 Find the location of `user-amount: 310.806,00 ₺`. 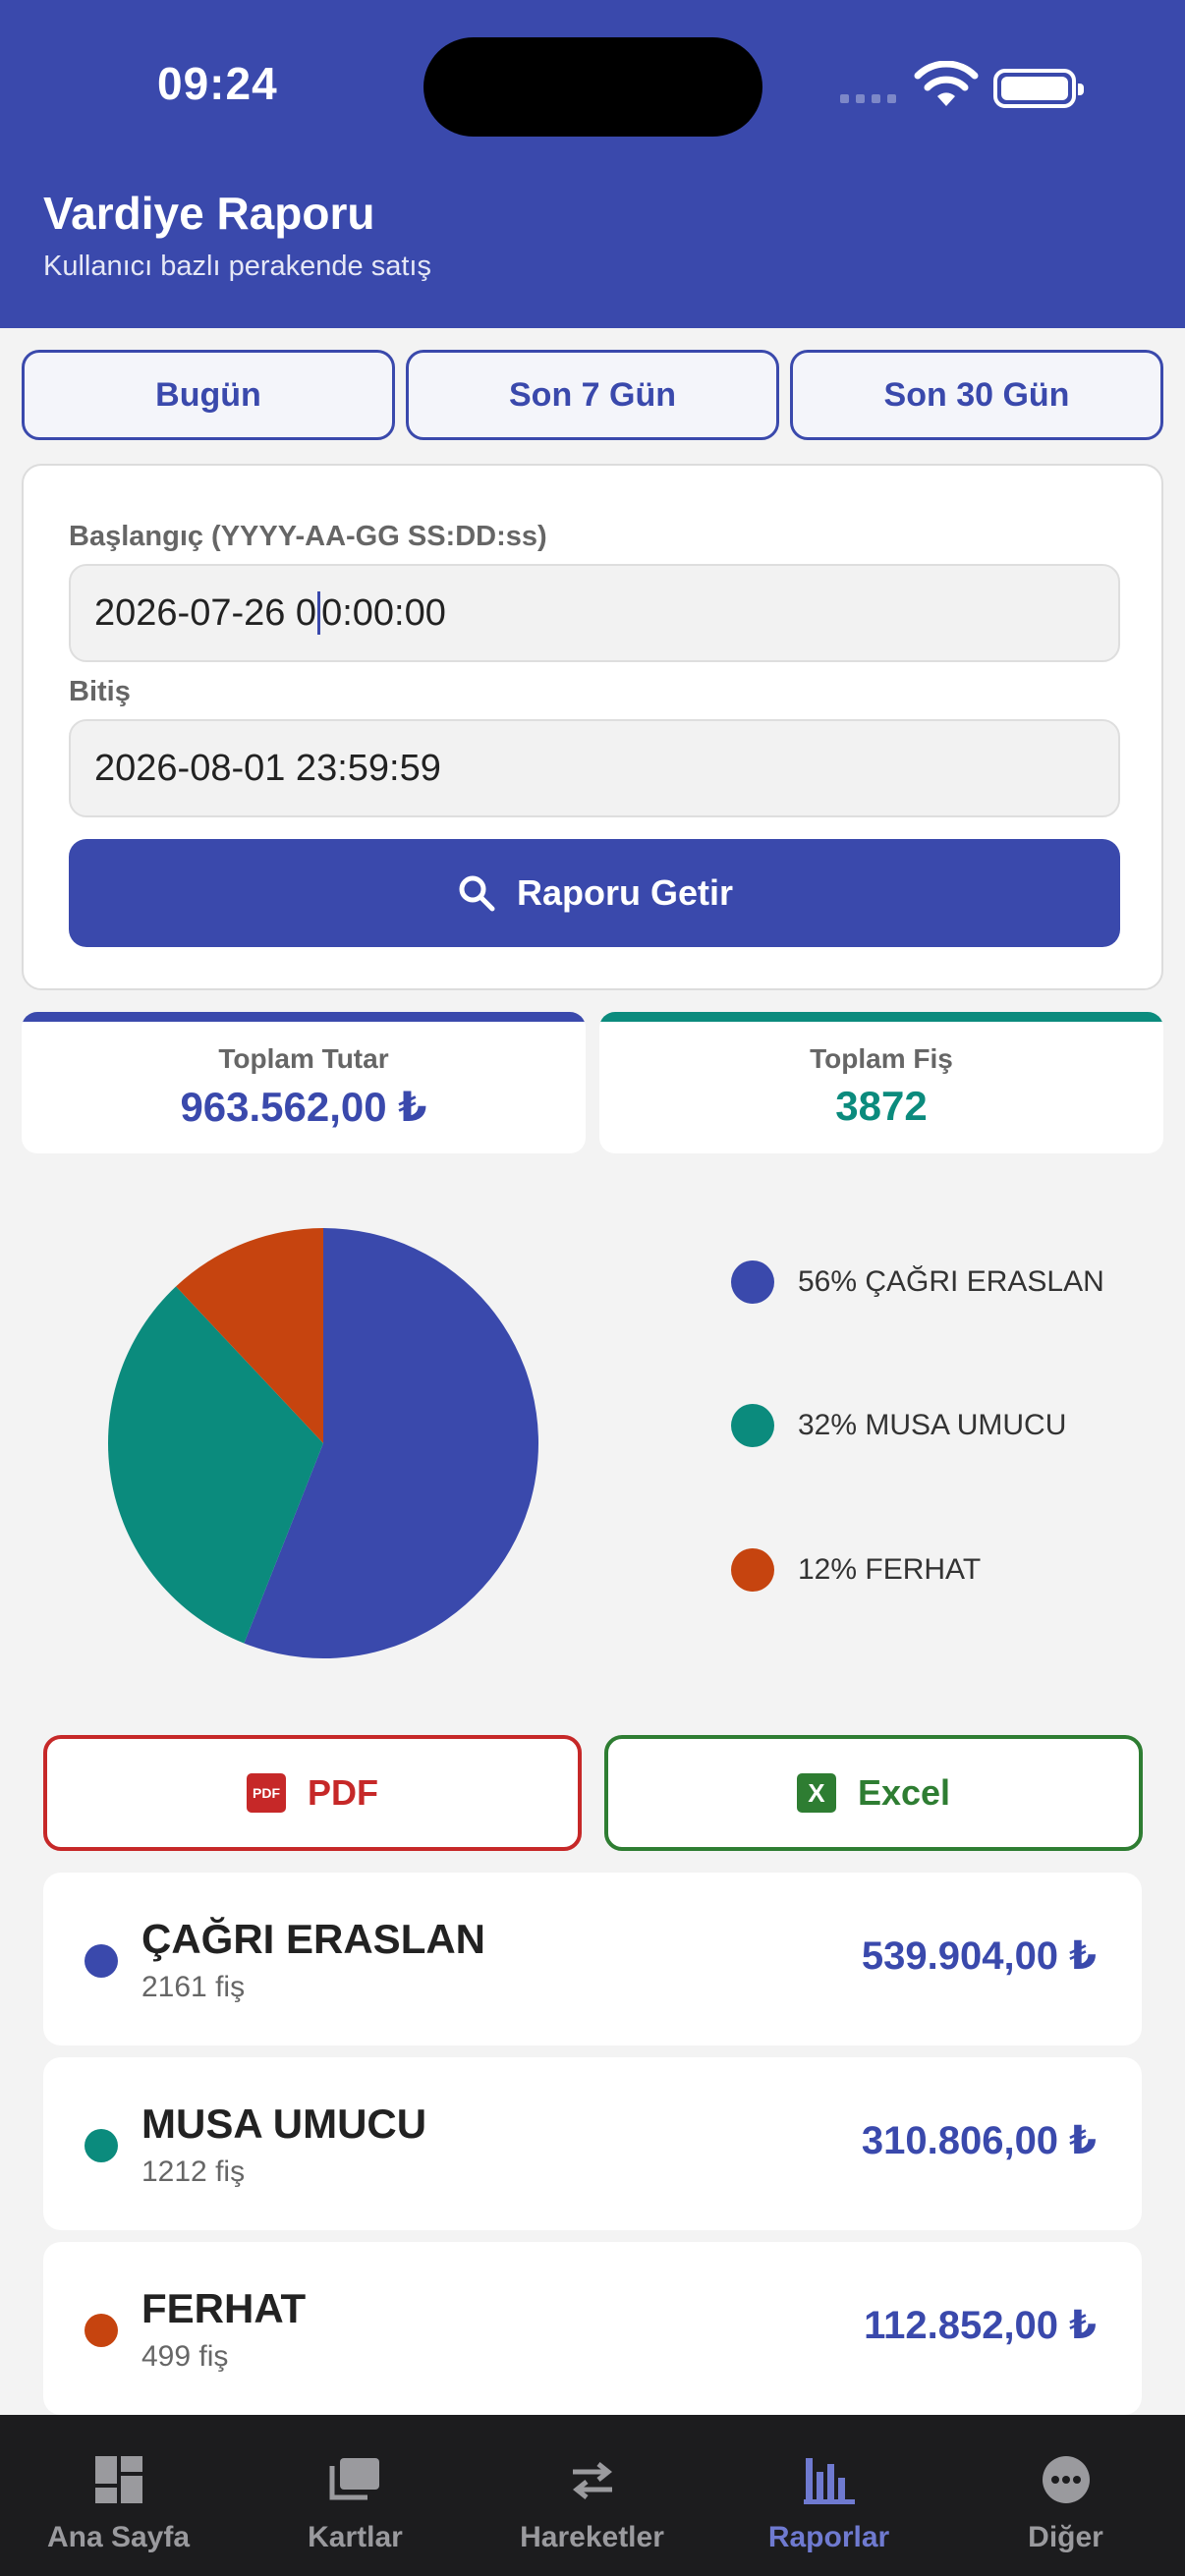

user-amount: 310.806,00 ₺ is located at coordinates (979, 2140).